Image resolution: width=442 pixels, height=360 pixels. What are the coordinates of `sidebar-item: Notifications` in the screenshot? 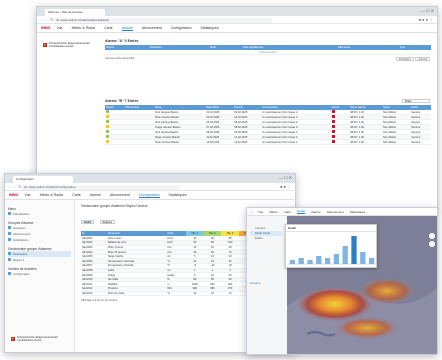 It's located at (39, 240).